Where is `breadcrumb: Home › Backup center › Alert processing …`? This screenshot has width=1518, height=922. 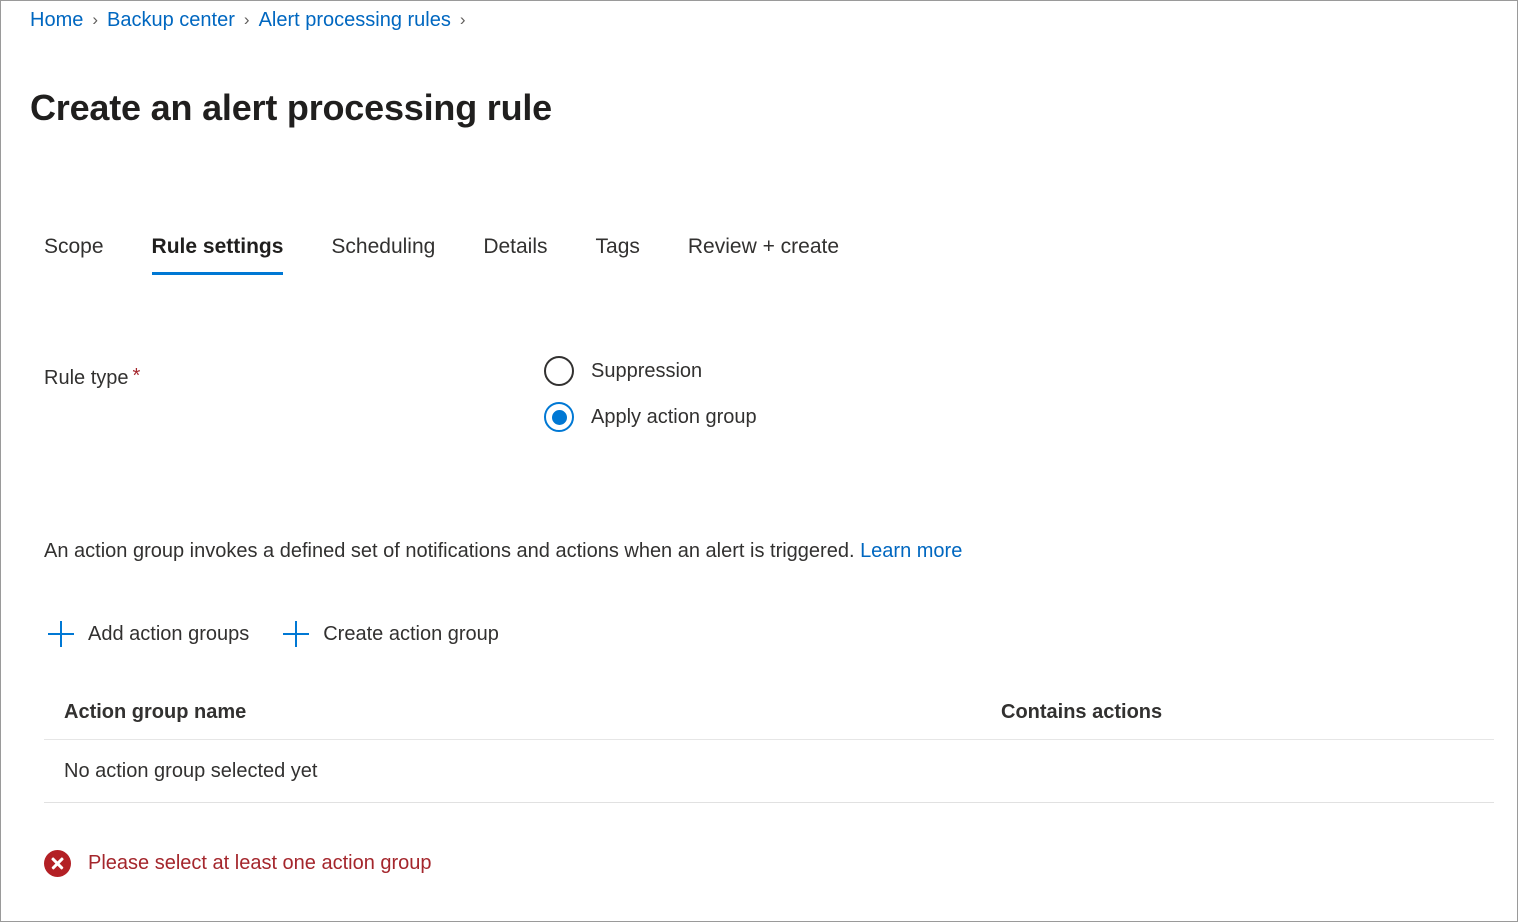 breadcrumb: Home › Backup center › Alert processing … is located at coordinates (252, 20).